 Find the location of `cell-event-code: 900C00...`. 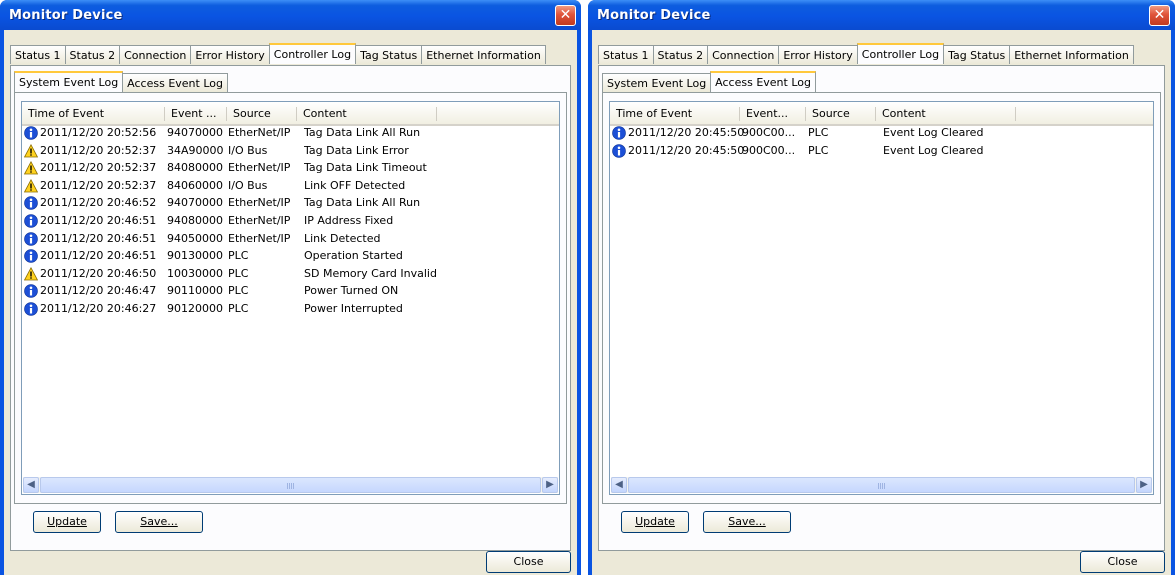

cell-event-code: 900C00... is located at coordinates (769, 132).